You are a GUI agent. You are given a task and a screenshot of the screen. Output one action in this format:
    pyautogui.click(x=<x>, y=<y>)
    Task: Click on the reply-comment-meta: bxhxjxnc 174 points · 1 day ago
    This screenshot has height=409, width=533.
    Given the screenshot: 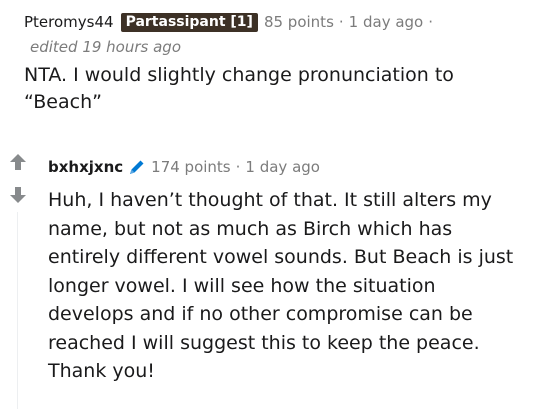 What is the action you would take?
    pyautogui.click(x=184, y=167)
    